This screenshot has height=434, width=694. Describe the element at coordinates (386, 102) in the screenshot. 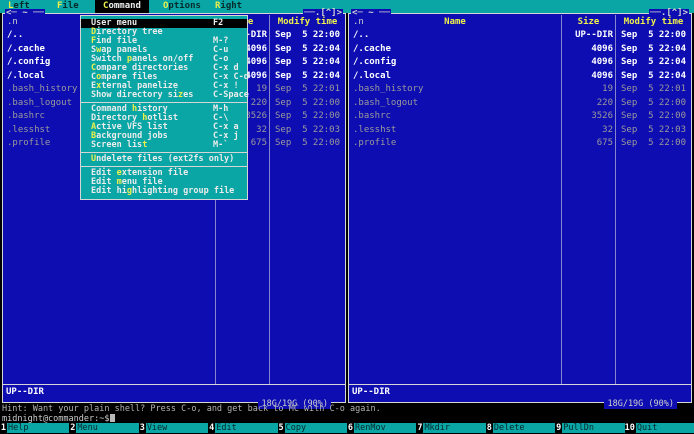

I see `file-name: .bash_logout` at that location.